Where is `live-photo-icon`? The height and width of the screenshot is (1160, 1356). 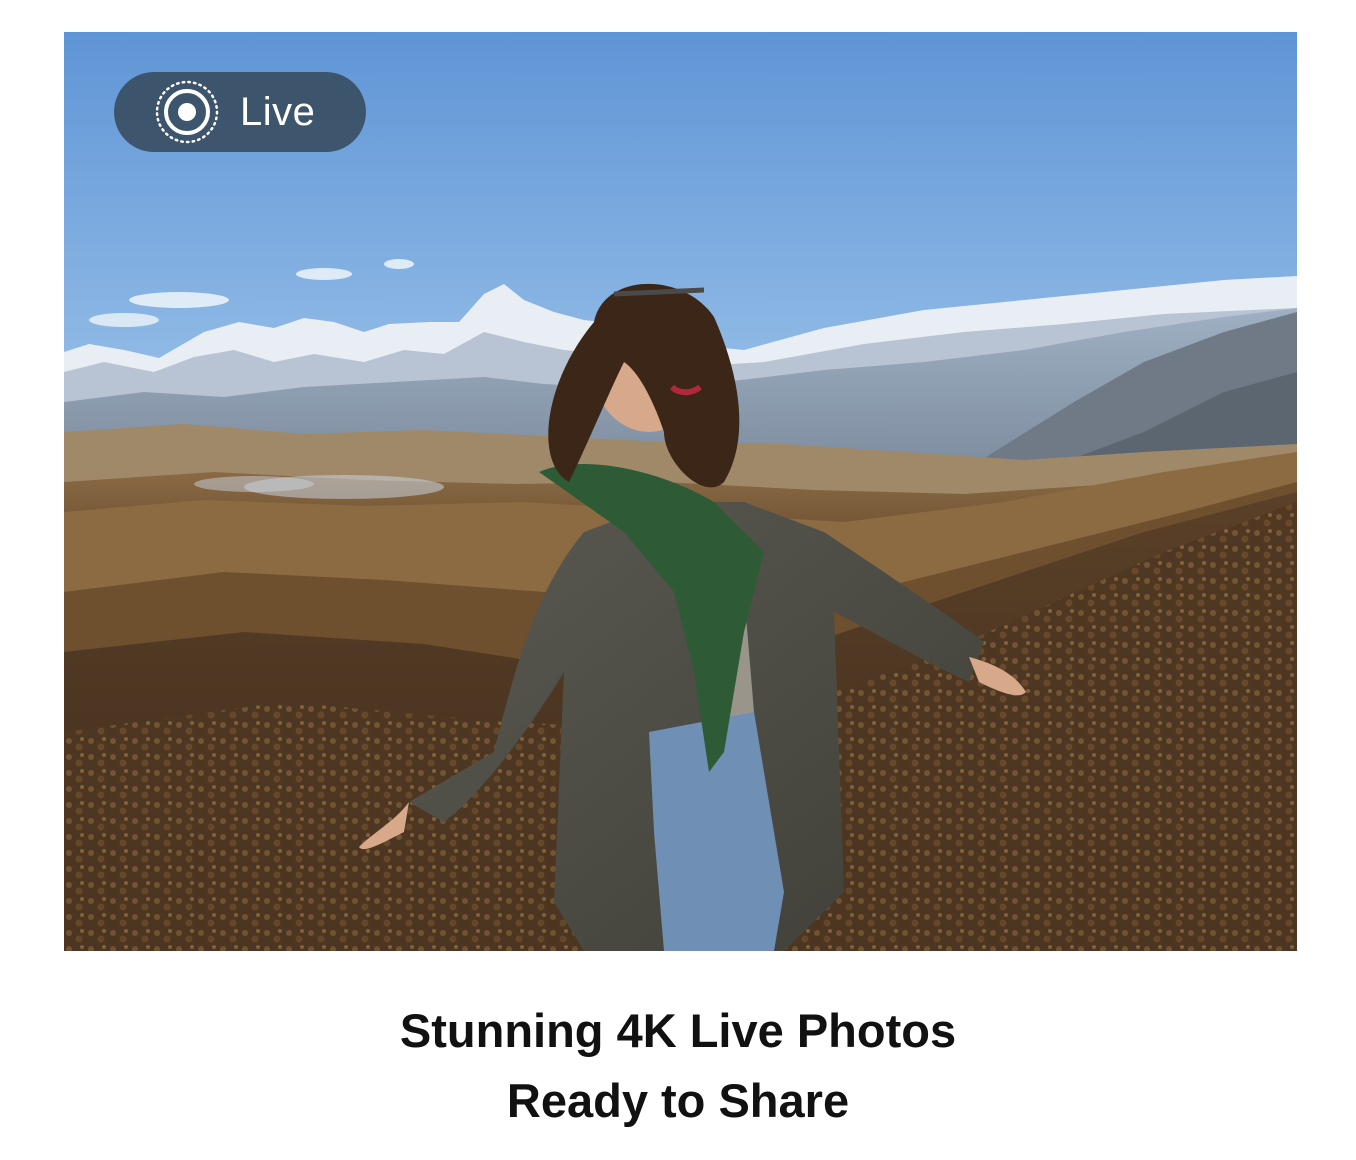
live-photo-icon is located at coordinates (187, 112).